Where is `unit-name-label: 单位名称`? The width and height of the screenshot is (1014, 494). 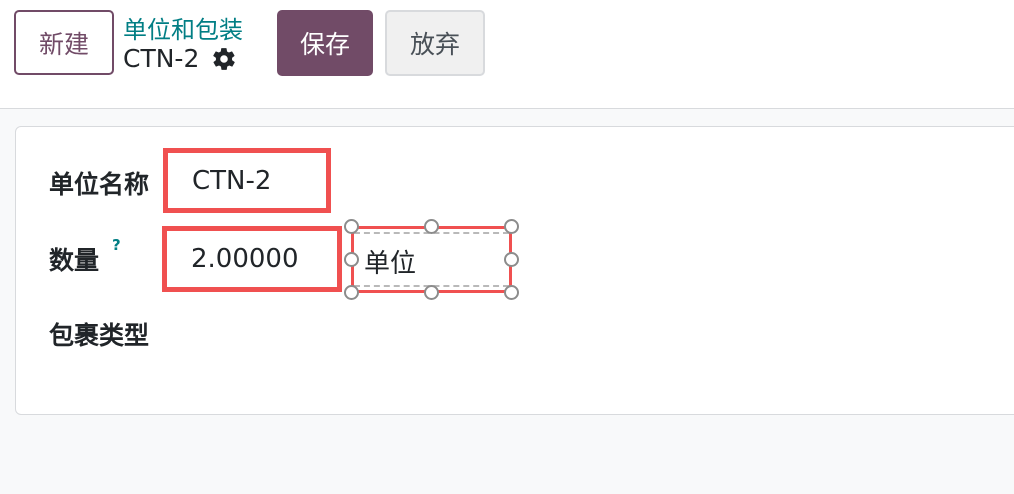 unit-name-label: 单位名称 is located at coordinates (99, 184).